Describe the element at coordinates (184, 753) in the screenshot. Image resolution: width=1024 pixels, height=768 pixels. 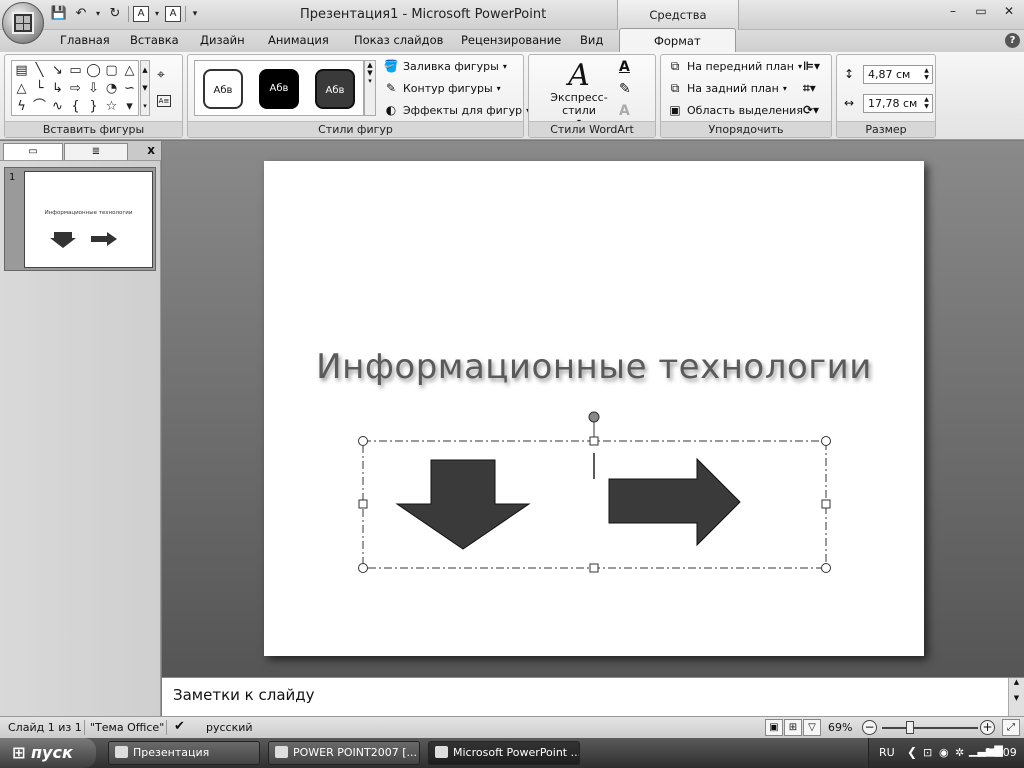
I see `taskbar-item-folder: Презентация` at that location.